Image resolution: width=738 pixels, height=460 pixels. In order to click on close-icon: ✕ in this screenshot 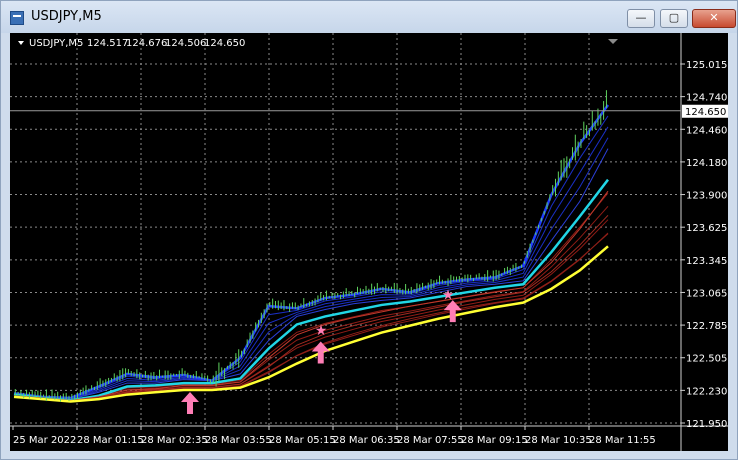, I will do `click(714, 17)`.